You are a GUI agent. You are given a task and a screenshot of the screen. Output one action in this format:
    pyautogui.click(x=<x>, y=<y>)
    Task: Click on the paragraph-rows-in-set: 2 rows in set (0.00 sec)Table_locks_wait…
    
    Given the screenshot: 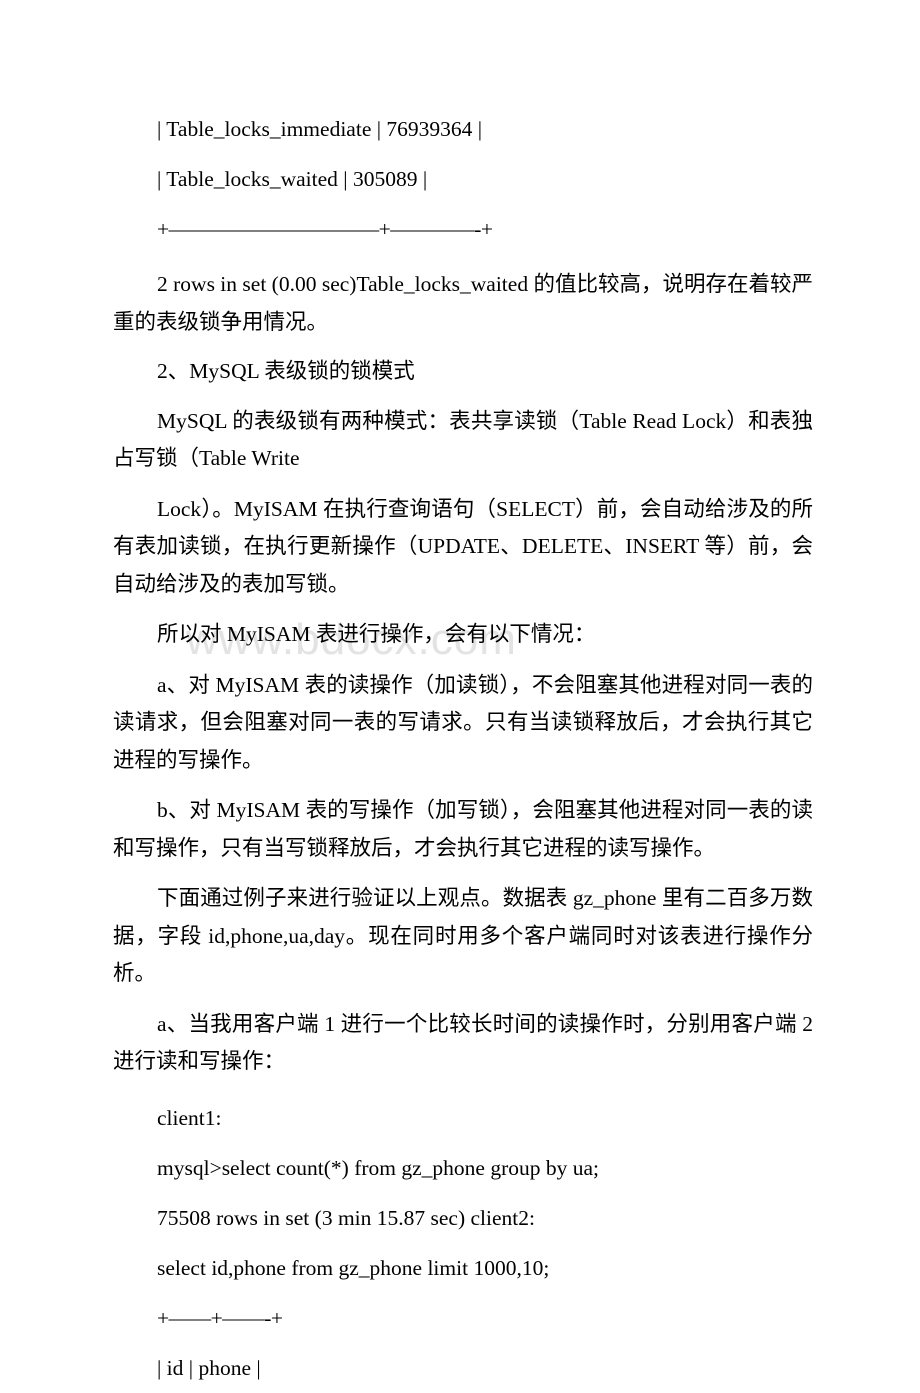 What is the action you would take?
    pyautogui.click(x=463, y=303)
    